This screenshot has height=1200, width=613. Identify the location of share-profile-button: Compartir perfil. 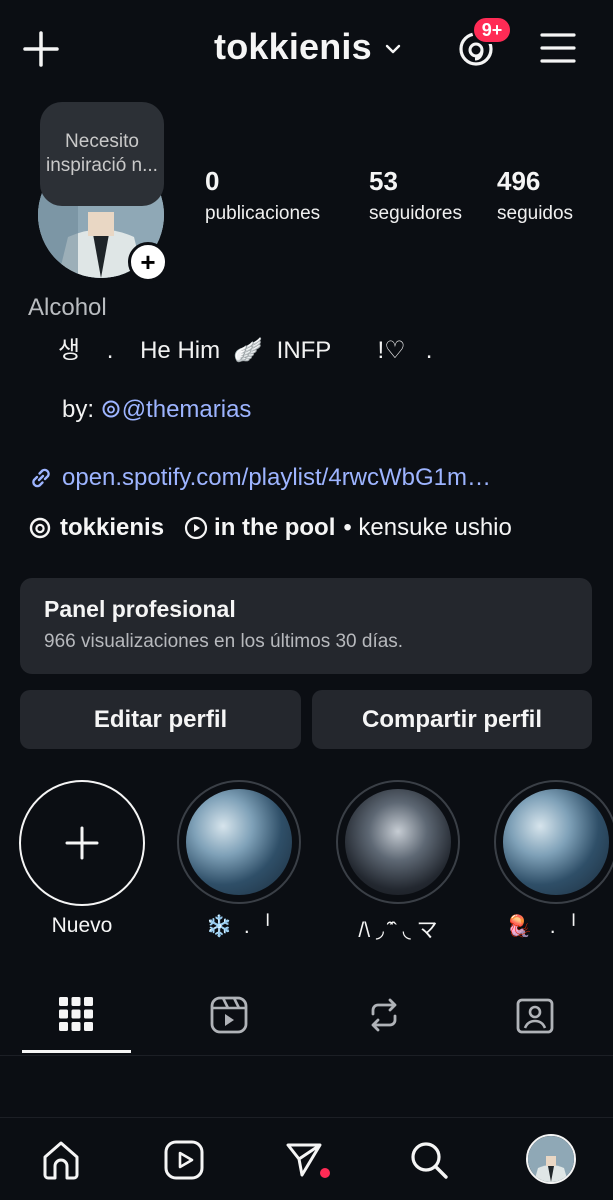
(452, 719).